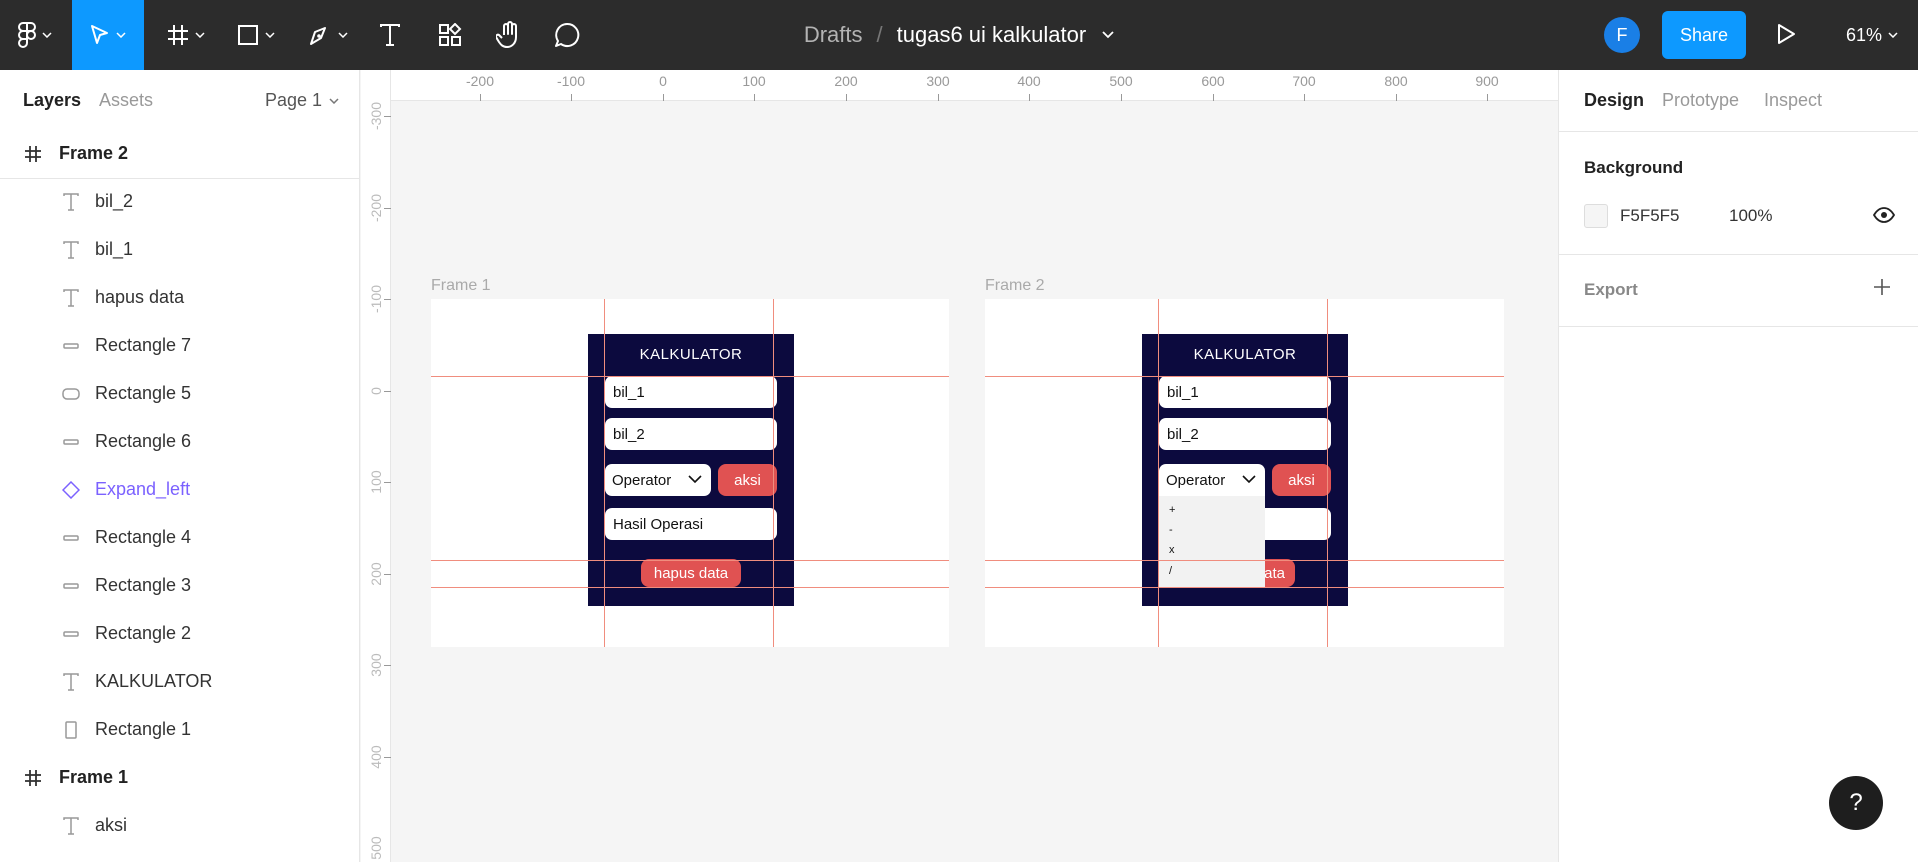 This screenshot has height=862, width=1918. Describe the element at coordinates (1487, 81) in the screenshot. I see `ruler-label: 900` at that location.